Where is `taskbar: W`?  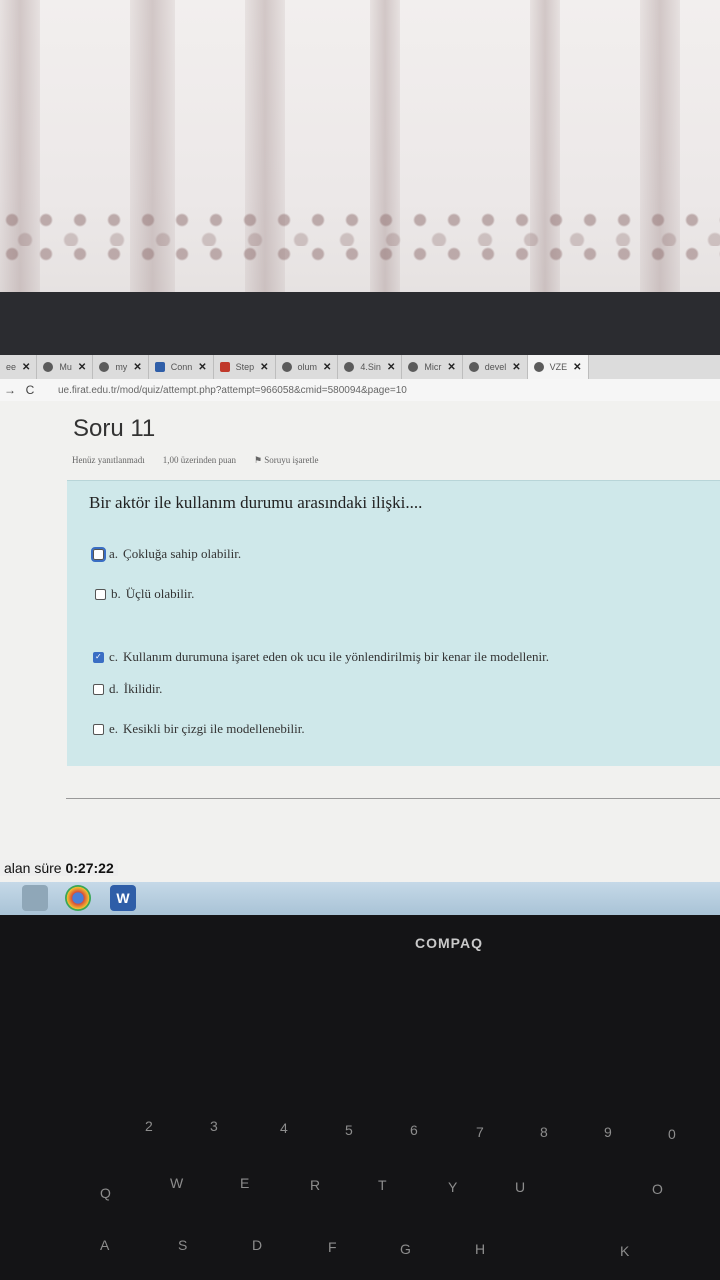 taskbar: W is located at coordinates (360, 898).